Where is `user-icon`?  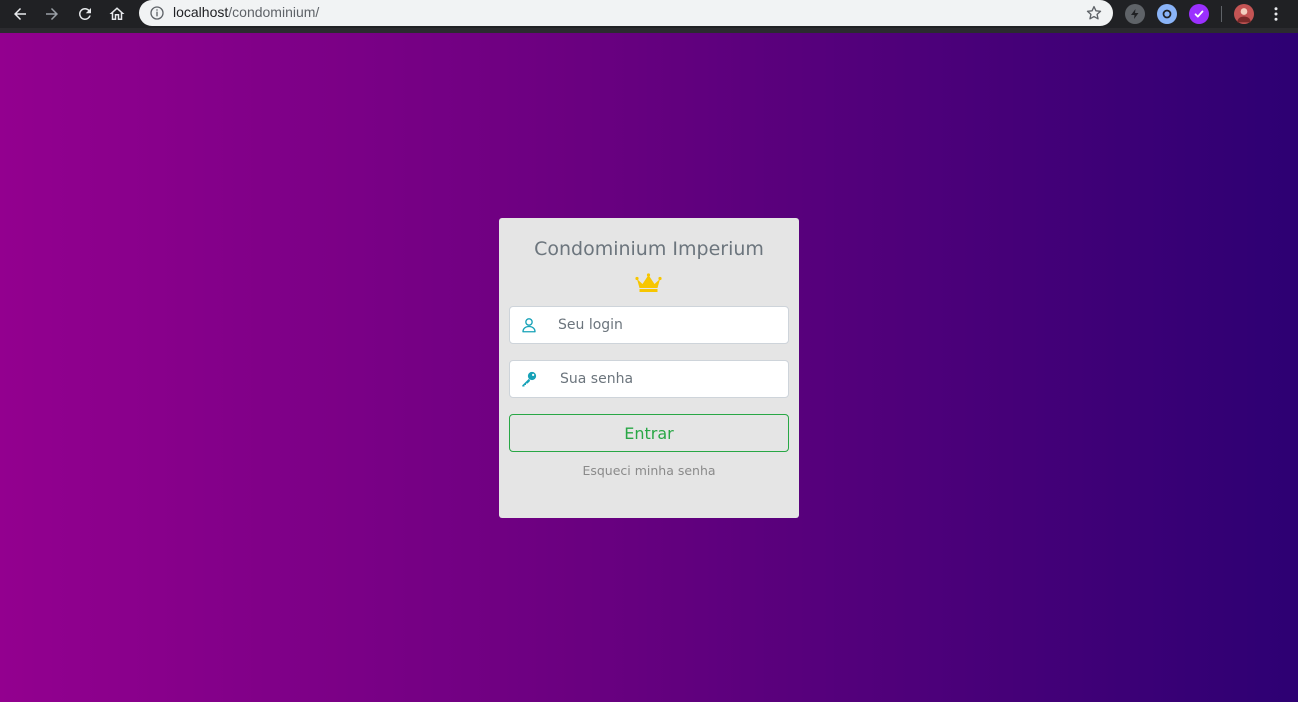 user-icon is located at coordinates (529, 325).